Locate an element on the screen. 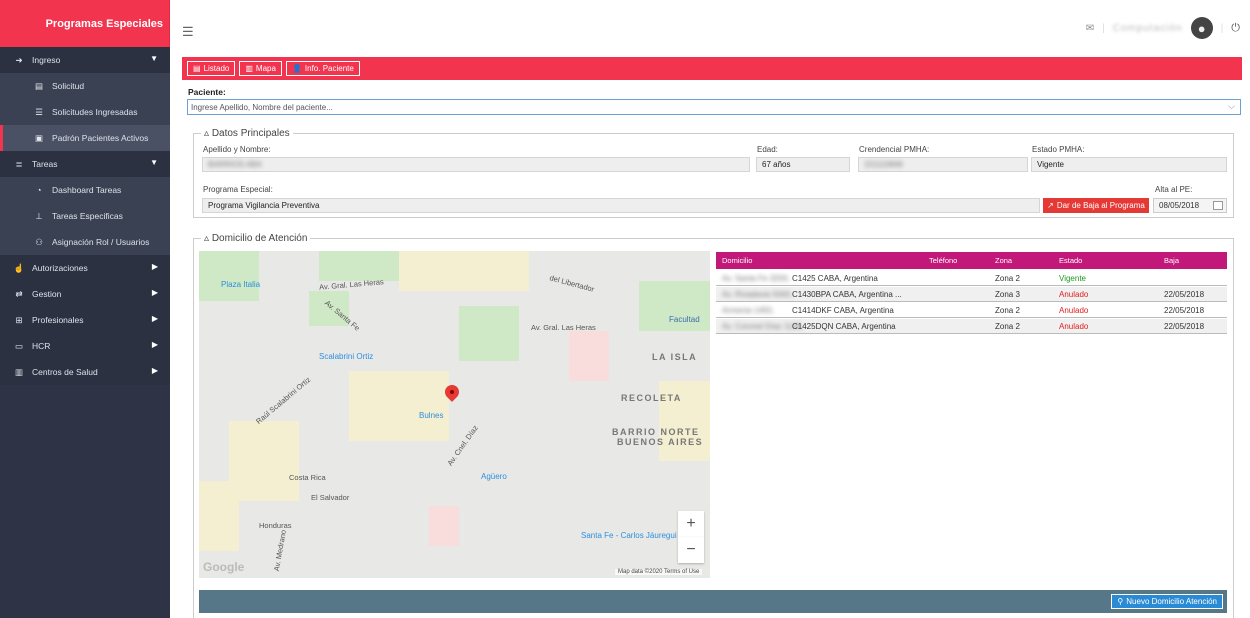 Image resolution: width=1250 pixels, height=618 pixels. col-telefono: Teléfono is located at coordinates (943, 260).